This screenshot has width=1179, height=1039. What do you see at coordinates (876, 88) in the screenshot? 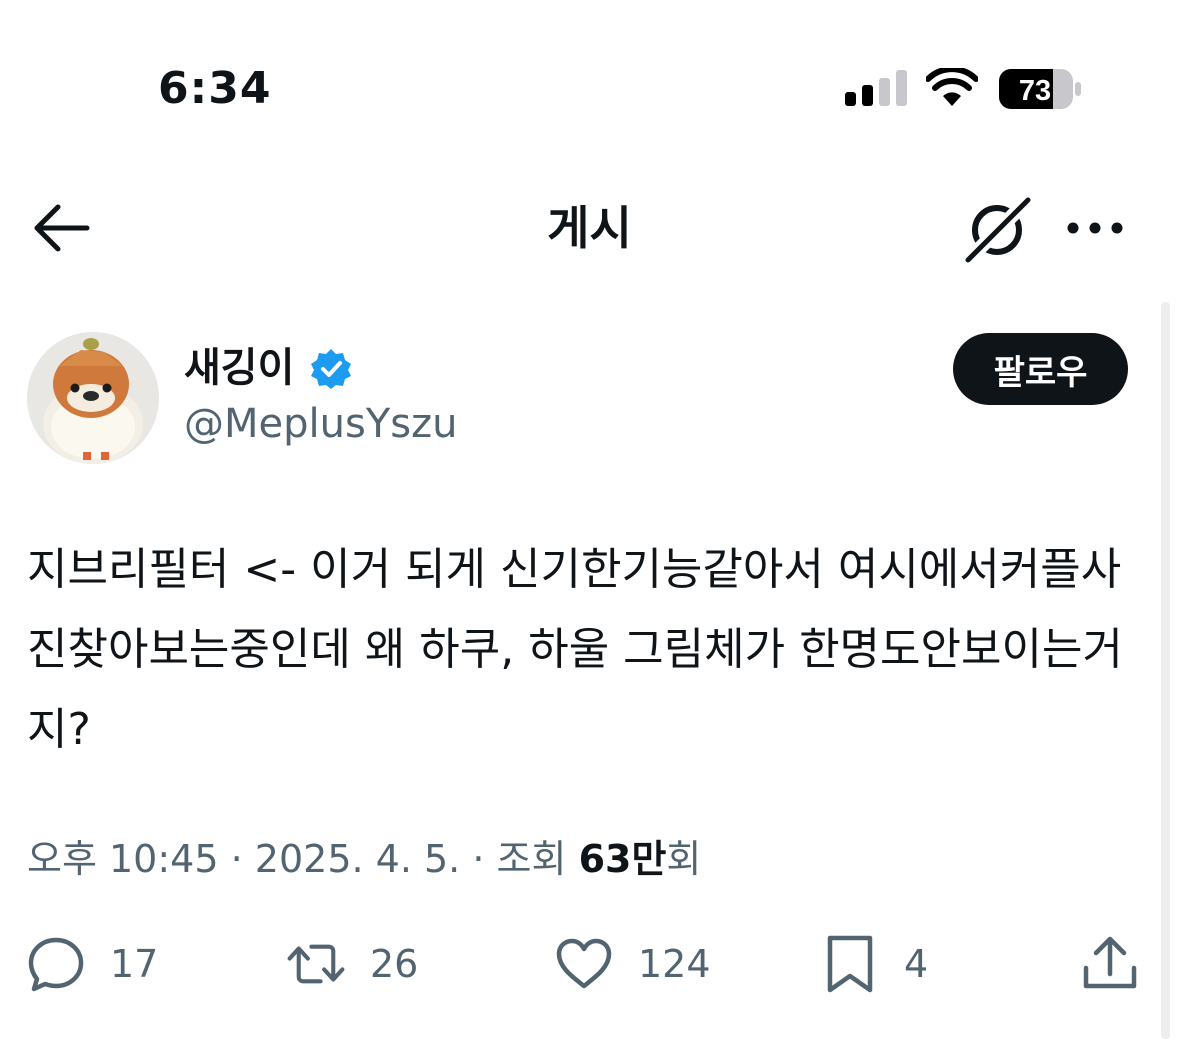
I see `cellular-signal-icon` at bounding box center [876, 88].